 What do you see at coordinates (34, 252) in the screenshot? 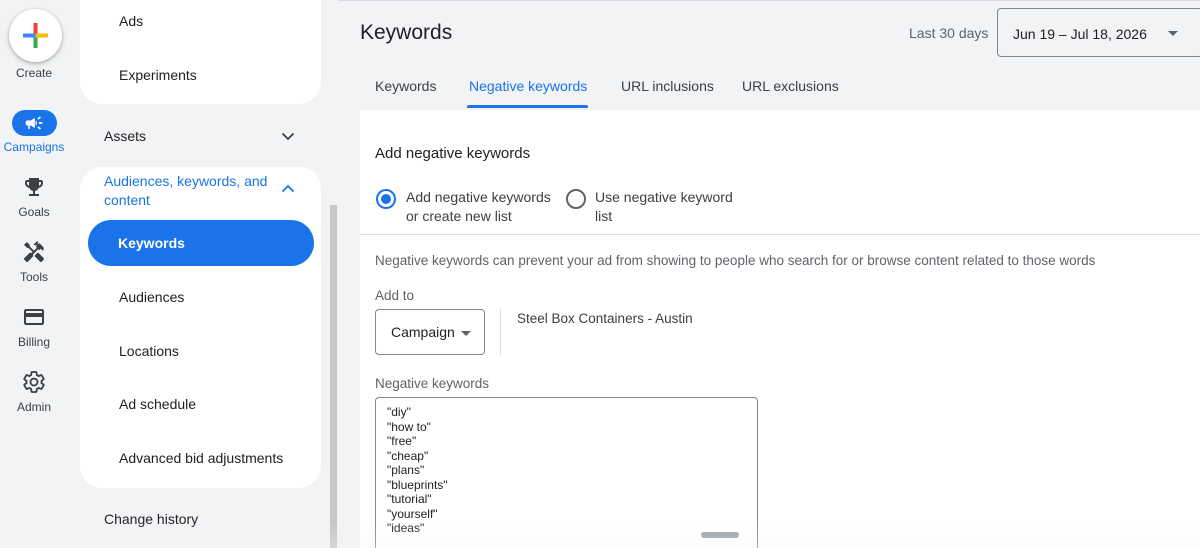
I see `tools-icon` at bounding box center [34, 252].